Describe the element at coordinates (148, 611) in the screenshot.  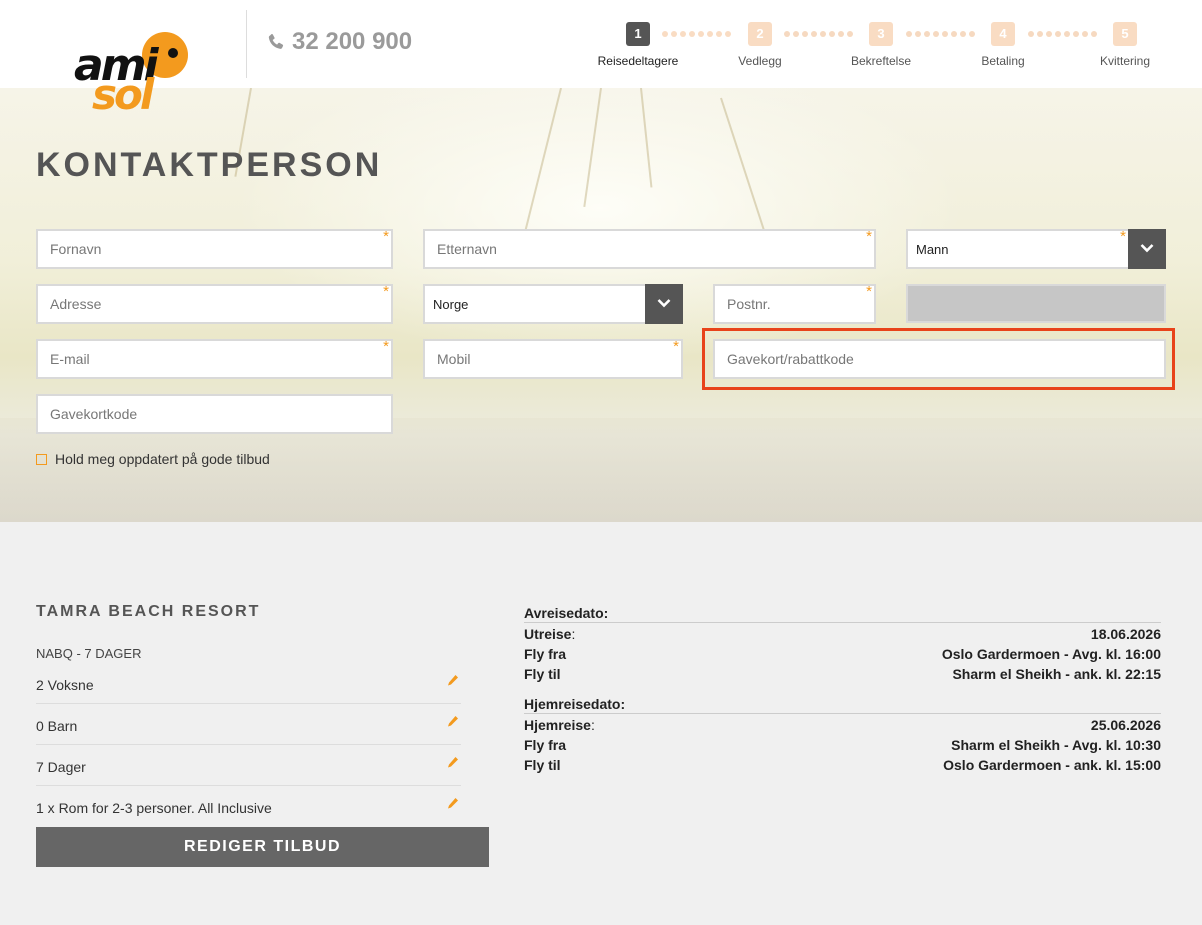
I see `hotel-name: TAMRA BEACH RESORT` at that location.